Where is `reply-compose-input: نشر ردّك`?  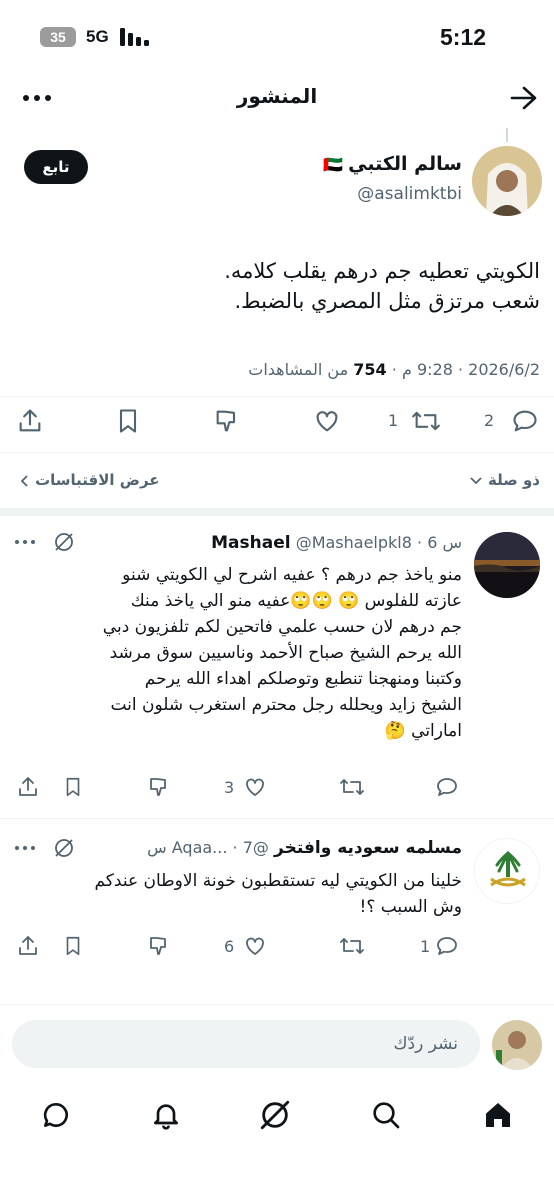 reply-compose-input: نشر ردّك is located at coordinates (246, 1044).